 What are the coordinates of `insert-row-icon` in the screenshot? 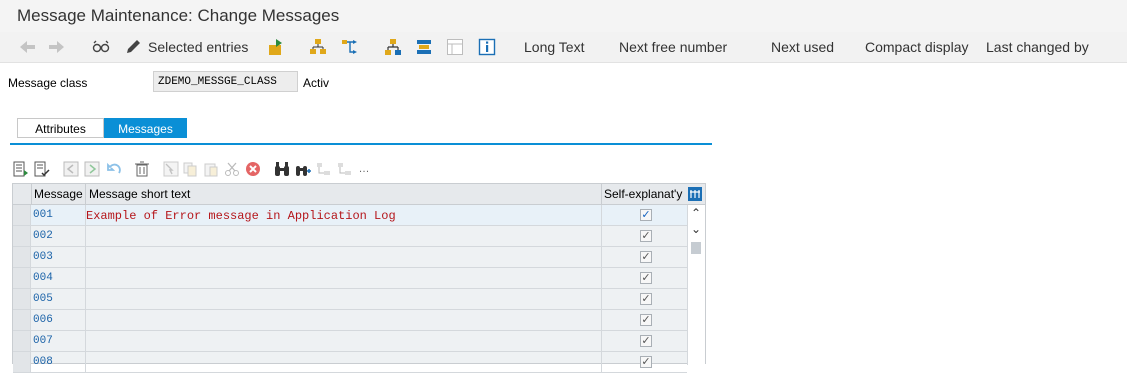 It's located at (92, 169).